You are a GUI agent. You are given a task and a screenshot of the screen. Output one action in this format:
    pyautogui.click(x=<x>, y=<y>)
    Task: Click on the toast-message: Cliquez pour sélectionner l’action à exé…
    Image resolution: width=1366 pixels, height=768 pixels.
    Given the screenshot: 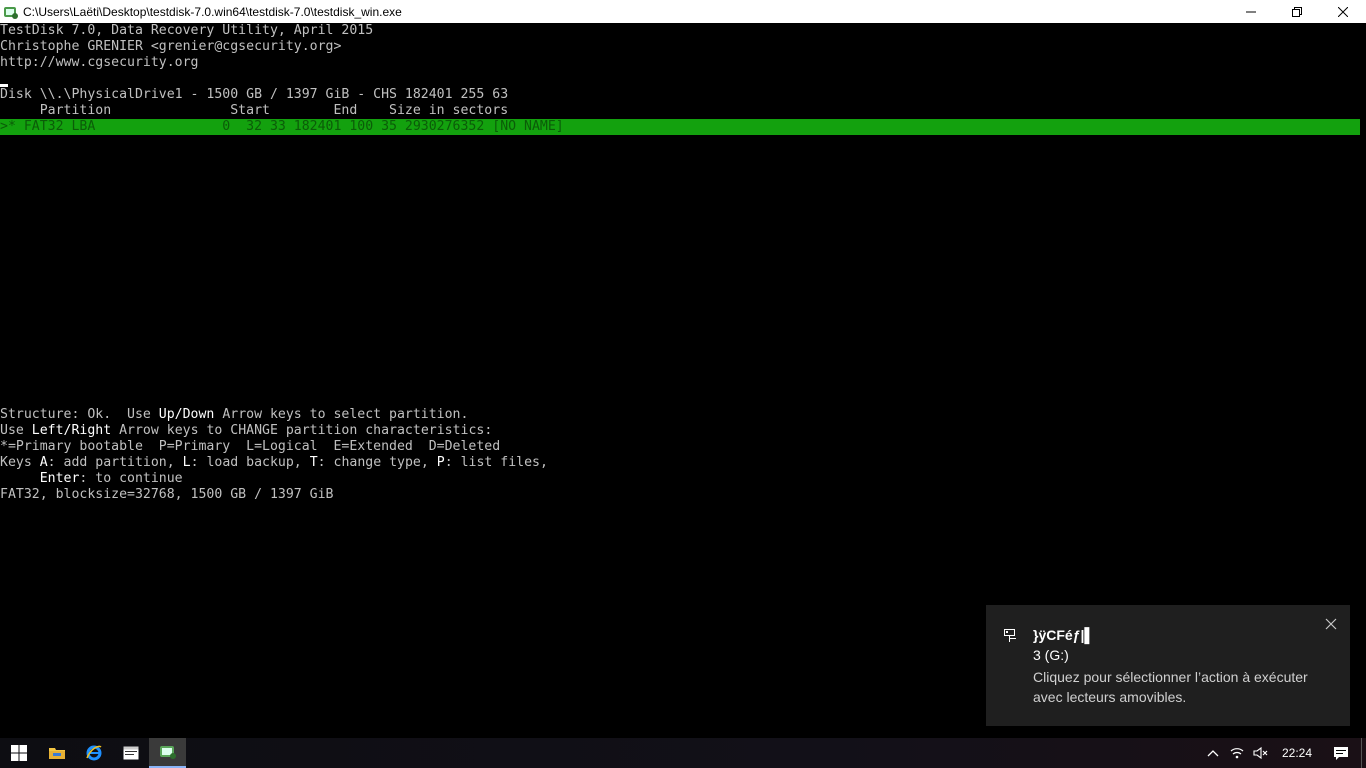 What is the action you would take?
    pyautogui.click(x=1170, y=687)
    